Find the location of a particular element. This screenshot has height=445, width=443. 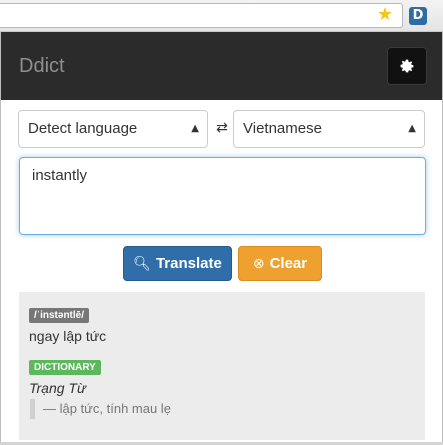

translate-button-label: Translate is located at coordinates (188, 263).